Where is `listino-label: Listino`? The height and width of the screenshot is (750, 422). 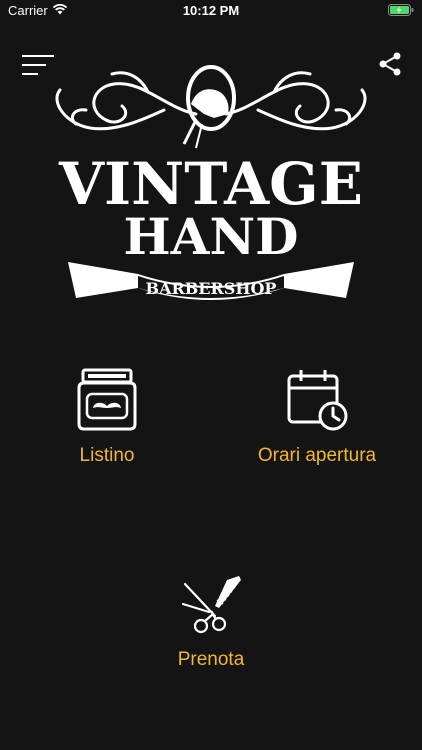 listino-label: Listino is located at coordinates (107, 455).